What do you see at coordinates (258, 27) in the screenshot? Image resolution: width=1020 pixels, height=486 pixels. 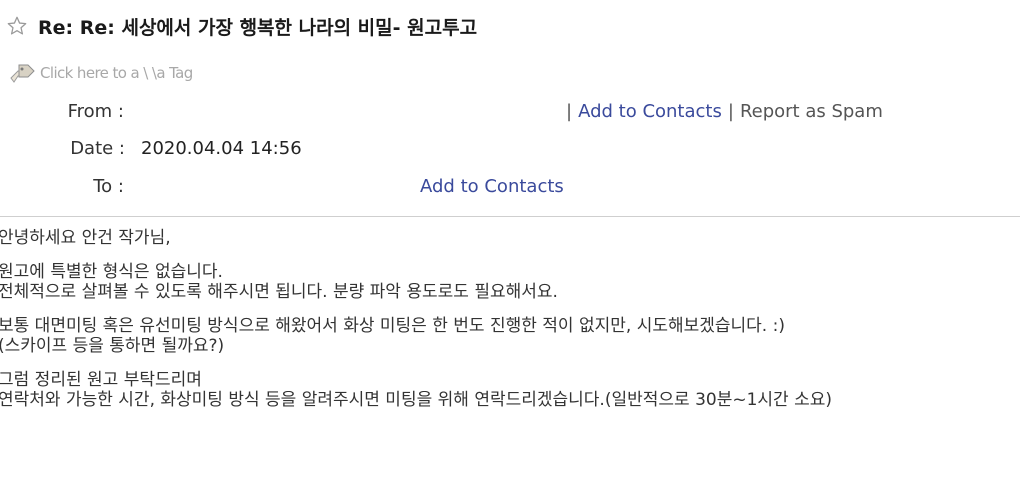 I see `email-subject: Re: Re: 세상에서 가장 행복한 나라의 비밀- 원고투고` at bounding box center [258, 27].